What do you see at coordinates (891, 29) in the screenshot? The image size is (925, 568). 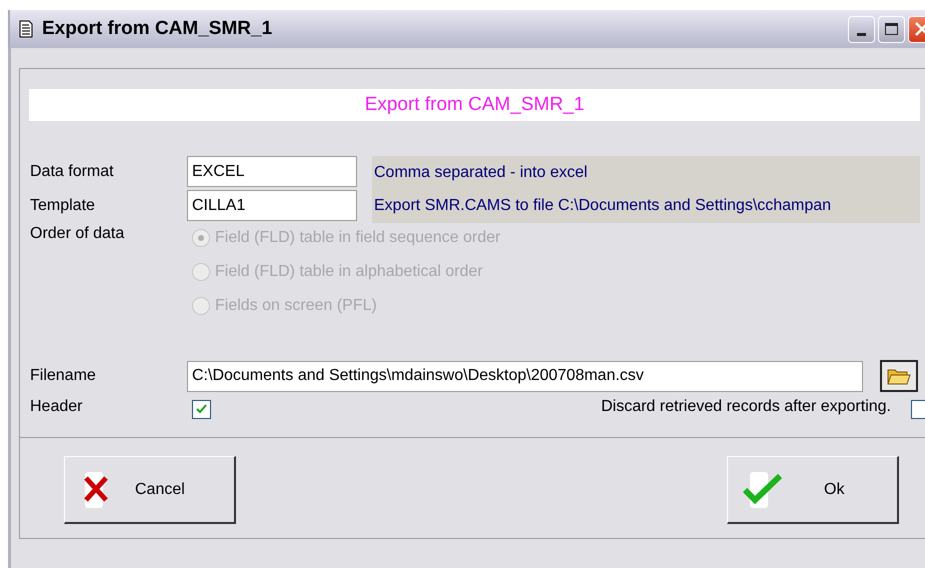 I see `maximize-button` at bounding box center [891, 29].